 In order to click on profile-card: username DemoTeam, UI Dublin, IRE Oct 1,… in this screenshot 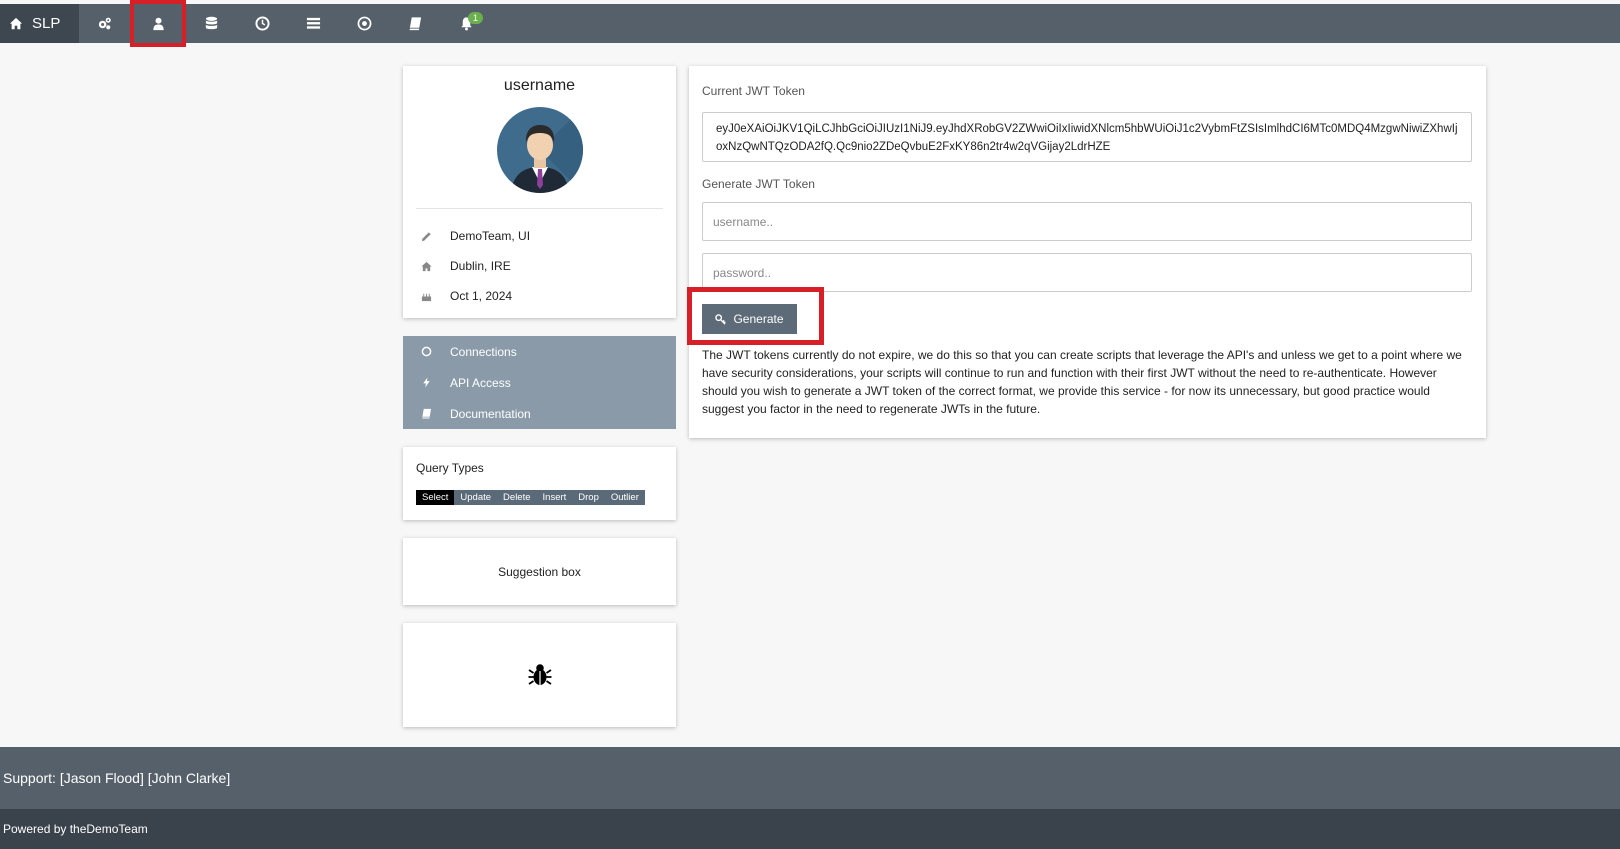, I will do `click(539, 192)`.